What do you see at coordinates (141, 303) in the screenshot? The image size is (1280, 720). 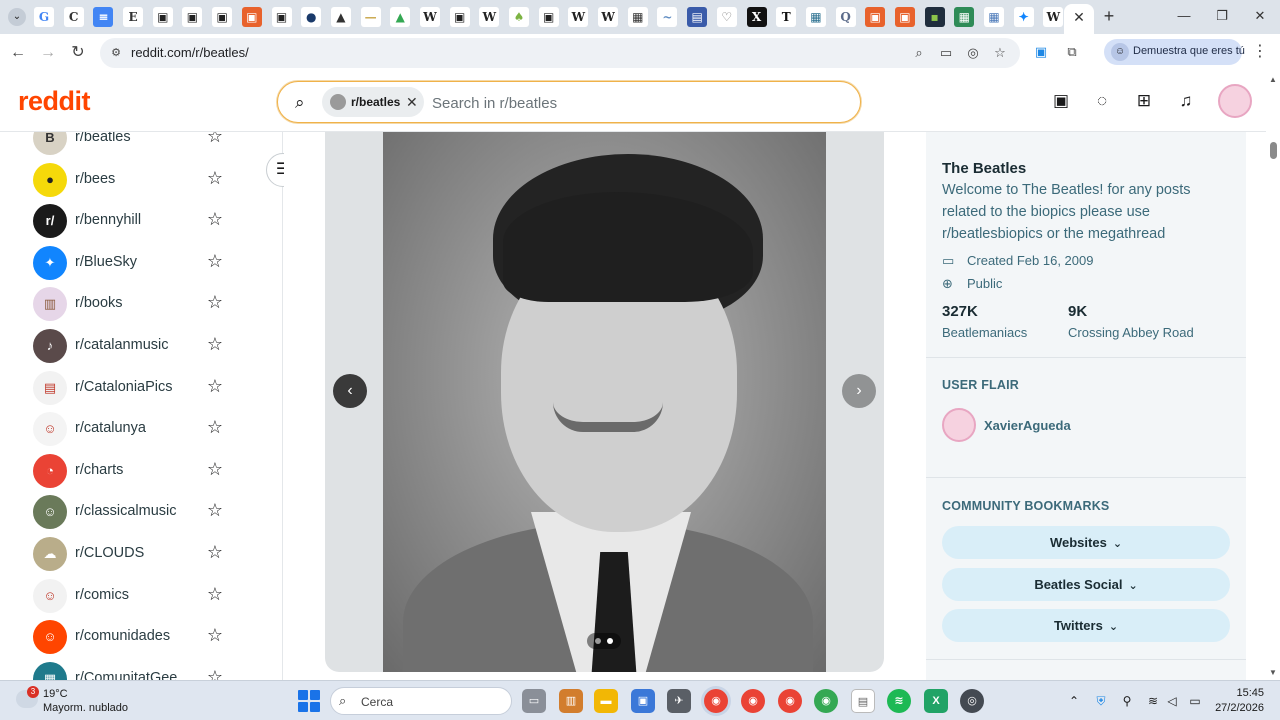 I see `sidebar-item: ▥ r/books ☆` at bounding box center [141, 303].